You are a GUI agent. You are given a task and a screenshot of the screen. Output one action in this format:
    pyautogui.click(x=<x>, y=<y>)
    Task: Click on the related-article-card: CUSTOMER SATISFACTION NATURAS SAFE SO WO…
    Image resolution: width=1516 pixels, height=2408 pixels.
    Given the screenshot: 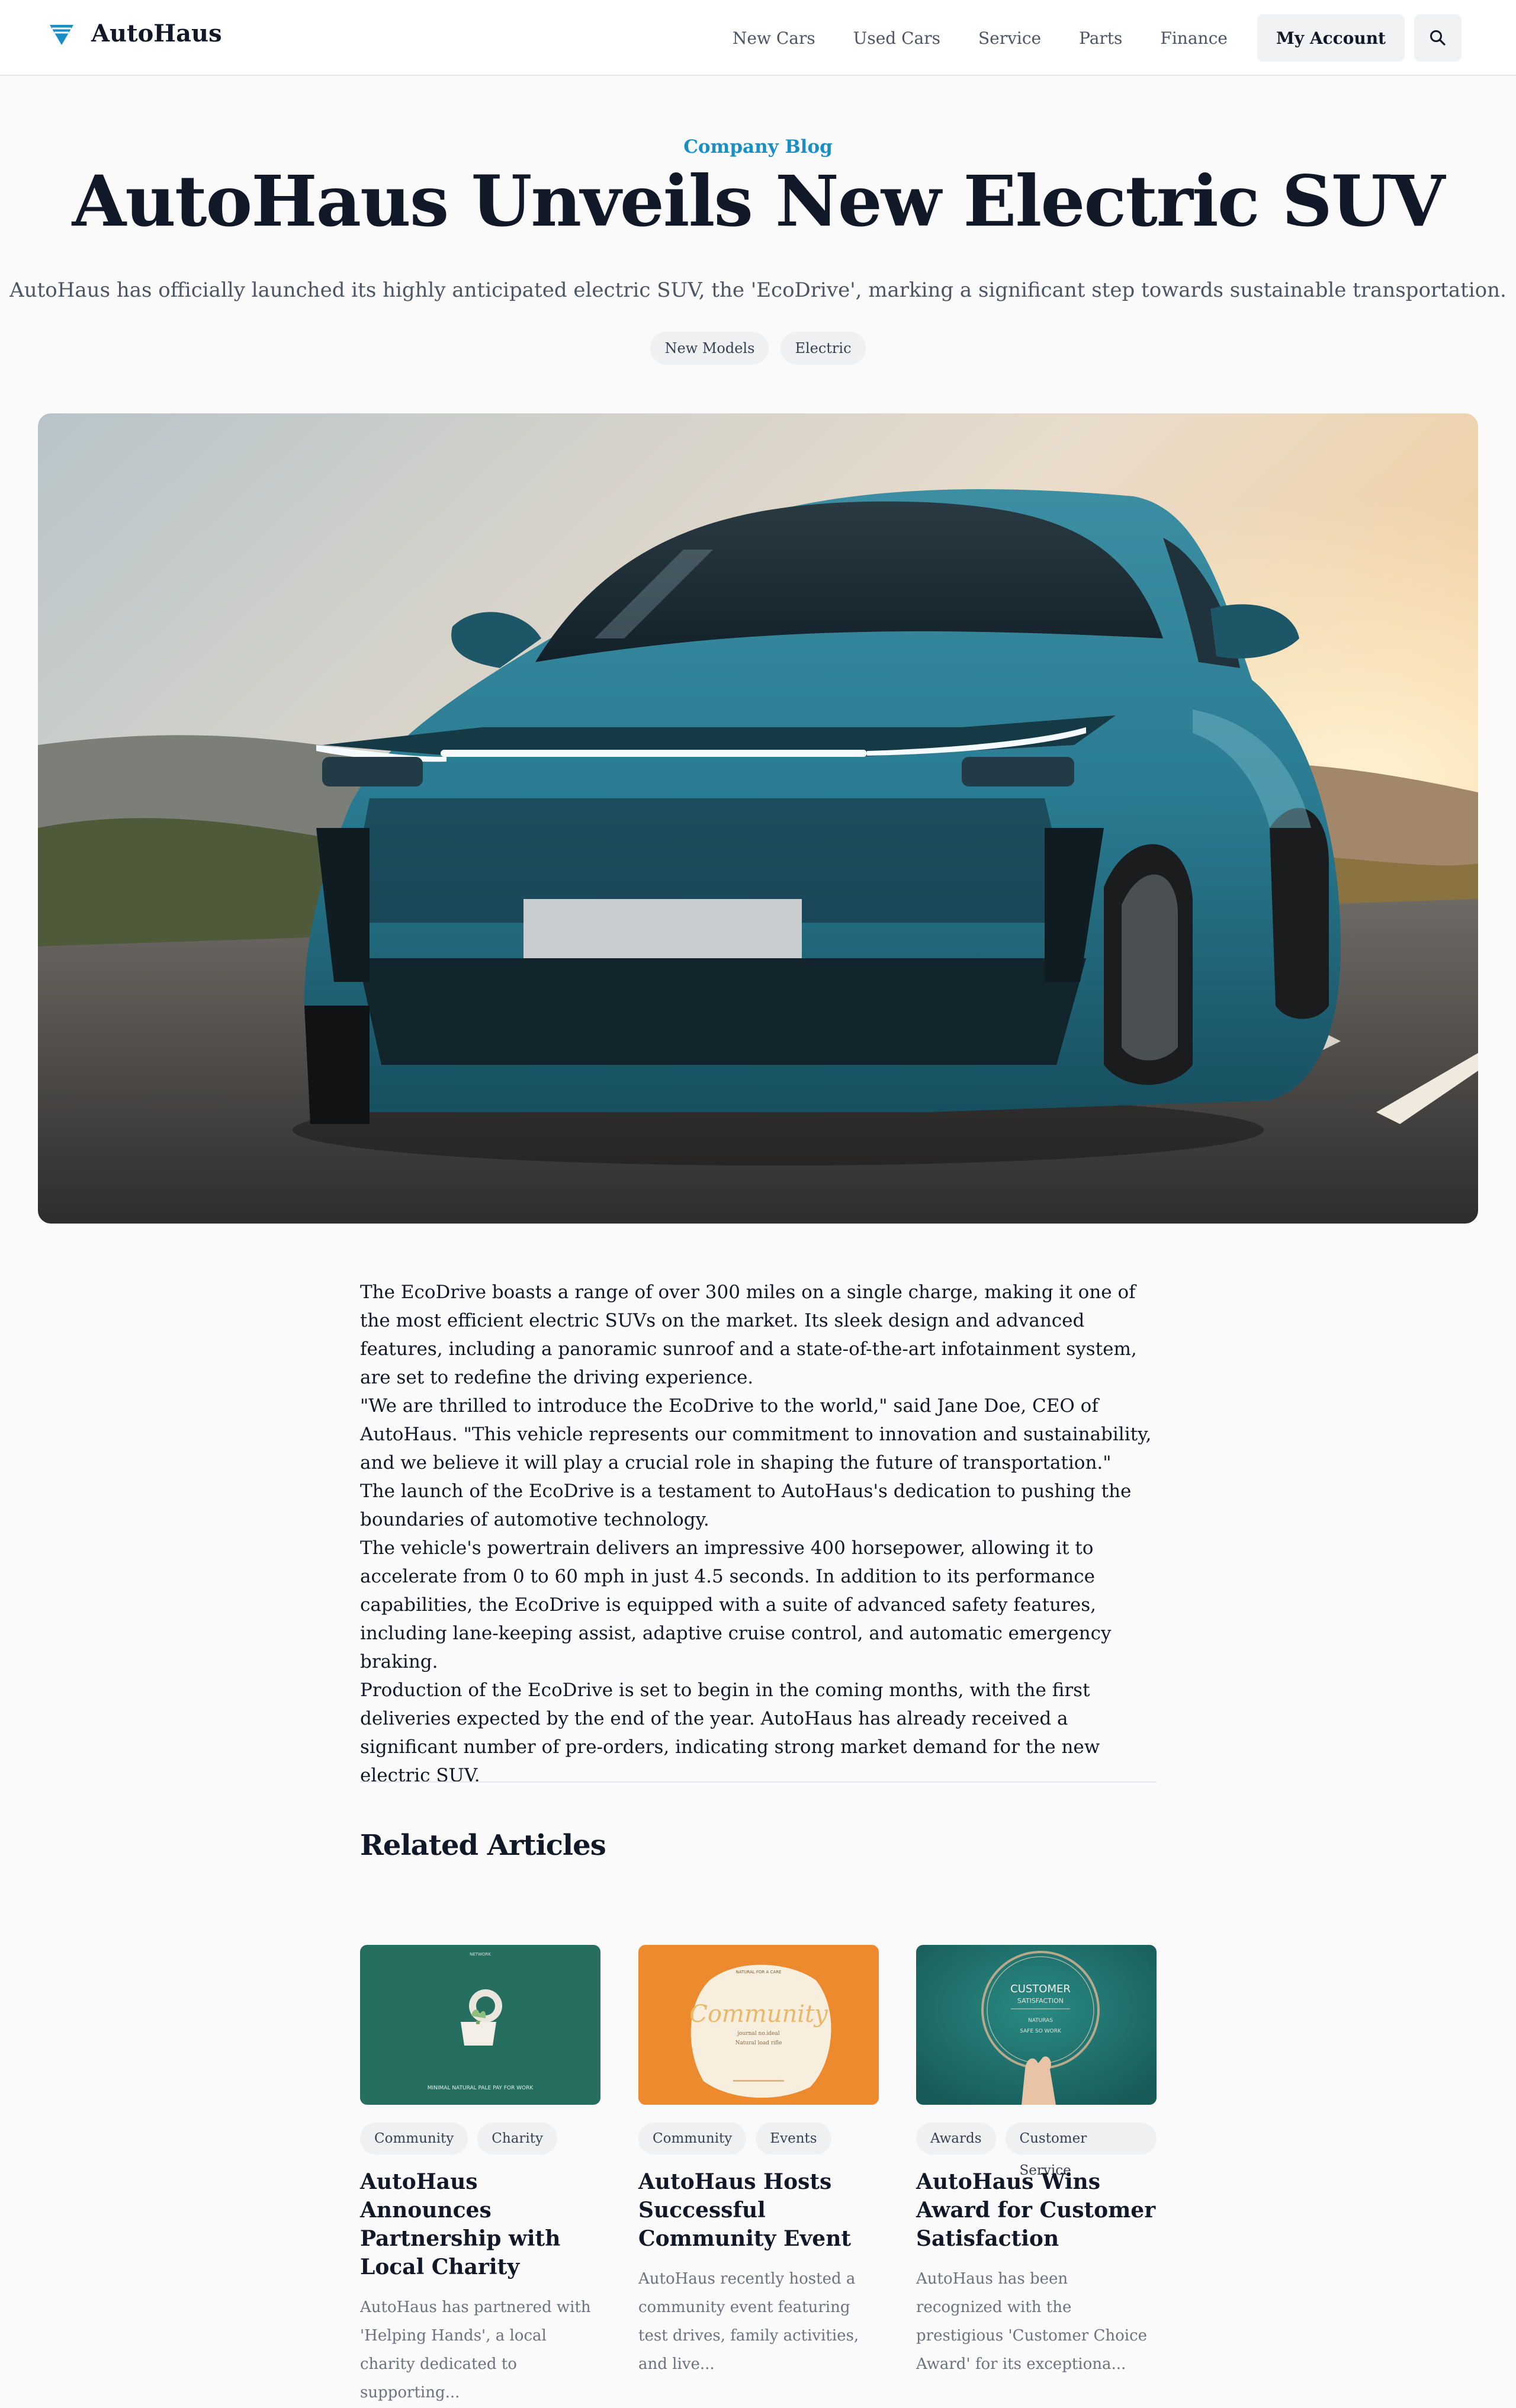 What is the action you would take?
    pyautogui.click(x=1036, y=2161)
    